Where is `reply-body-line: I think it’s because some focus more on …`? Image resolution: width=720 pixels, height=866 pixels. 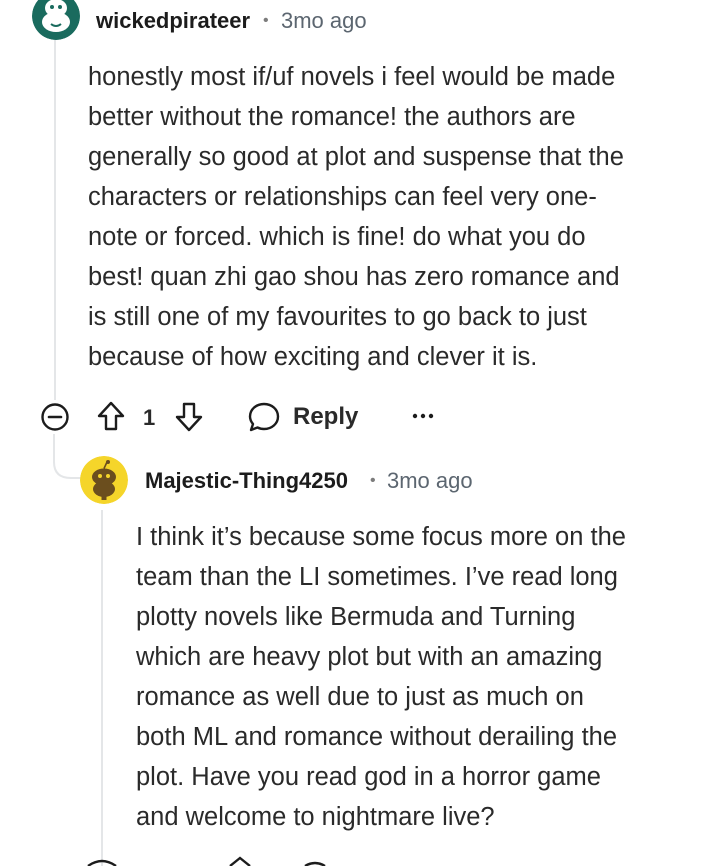
reply-body-line: I think it’s because some focus more on … is located at coordinates (381, 537).